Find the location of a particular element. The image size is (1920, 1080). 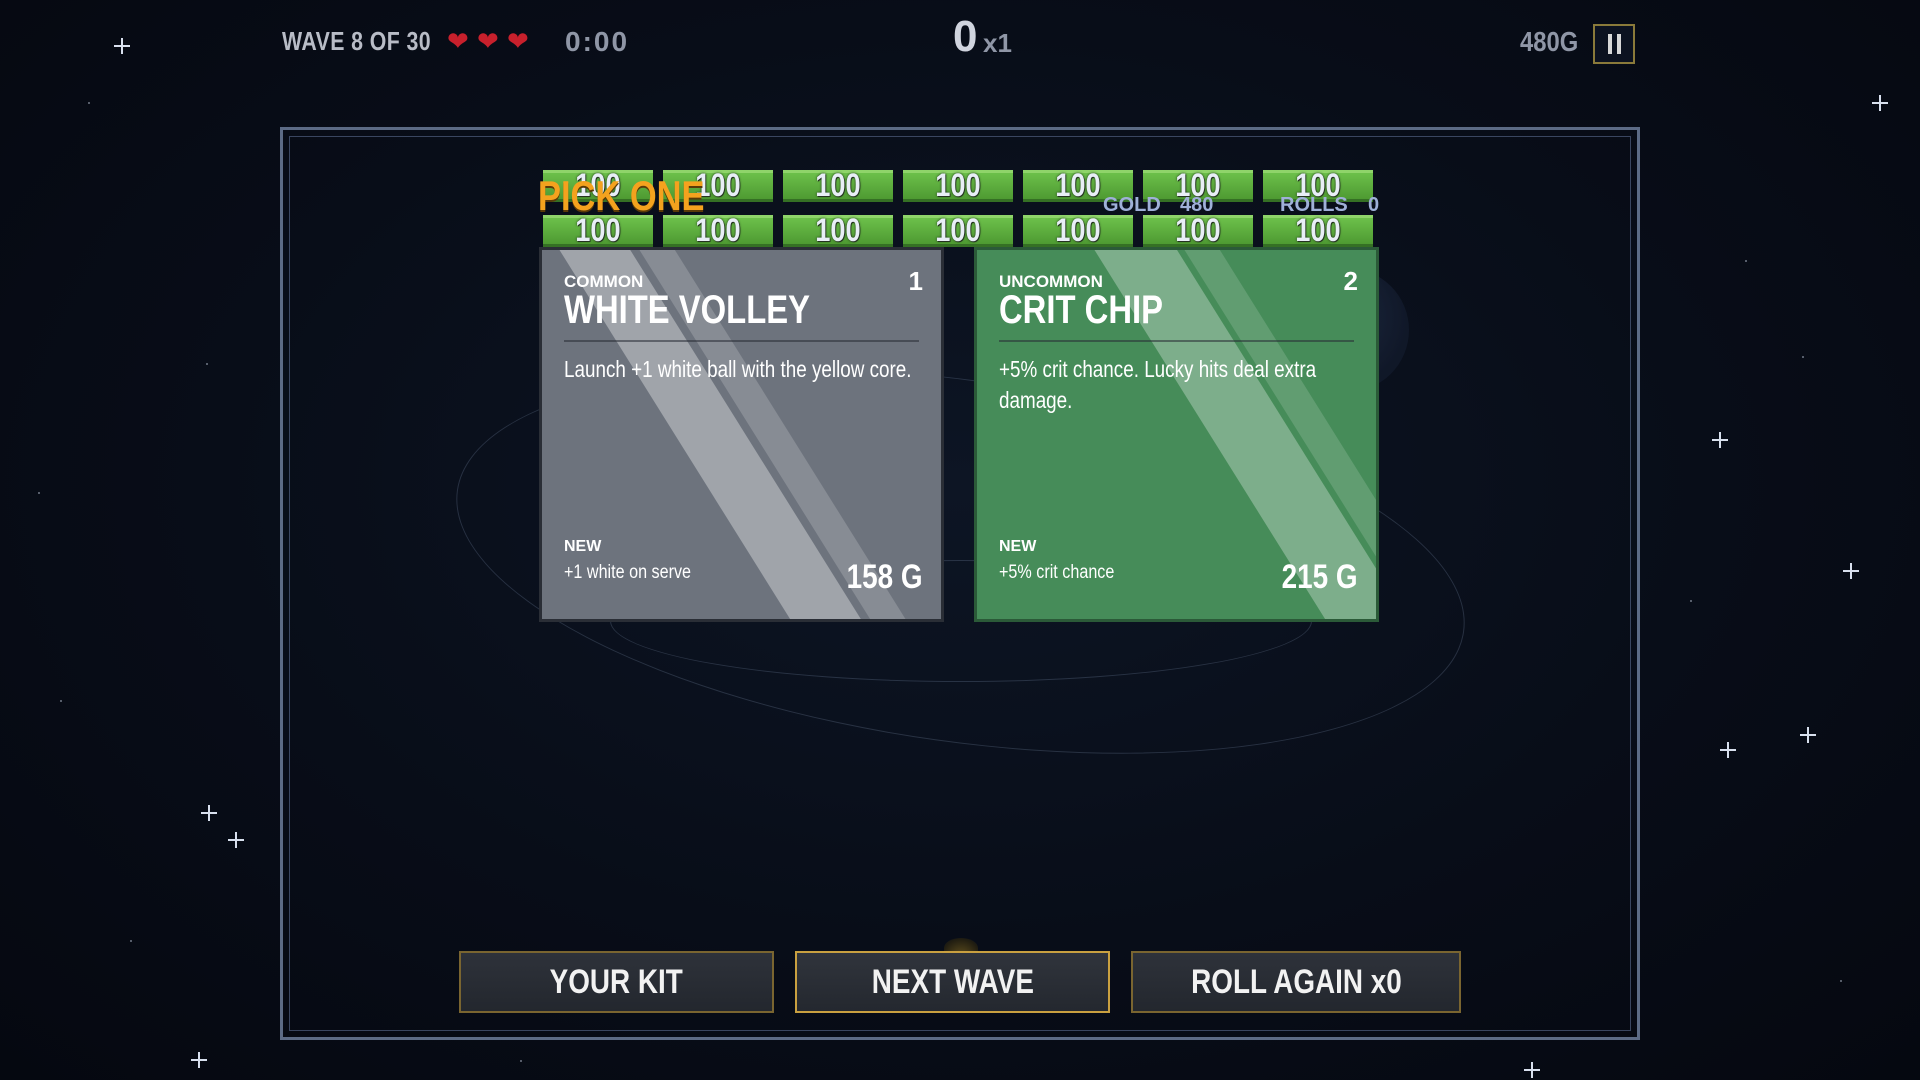

shop-rolls-label: ROLLS is located at coordinates (1314, 205).